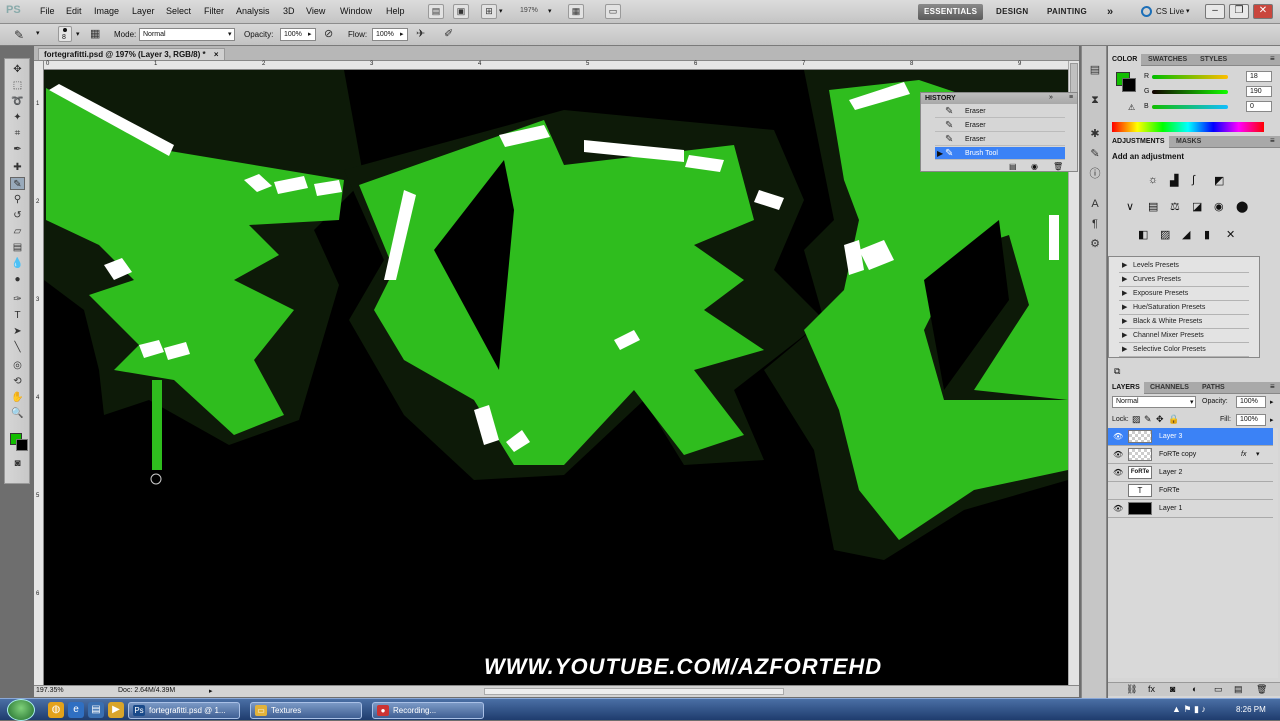 This screenshot has height=721, width=1280. What do you see at coordinates (17, 85) in the screenshot?
I see `marquee-tool-icon: ⬚` at bounding box center [17, 85].